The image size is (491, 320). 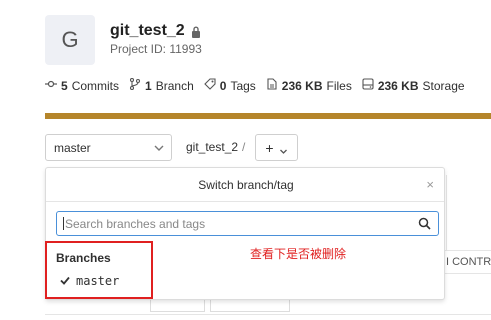 I want to click on branch-search-input: Search branches and tags, so click(x=247, y=223).